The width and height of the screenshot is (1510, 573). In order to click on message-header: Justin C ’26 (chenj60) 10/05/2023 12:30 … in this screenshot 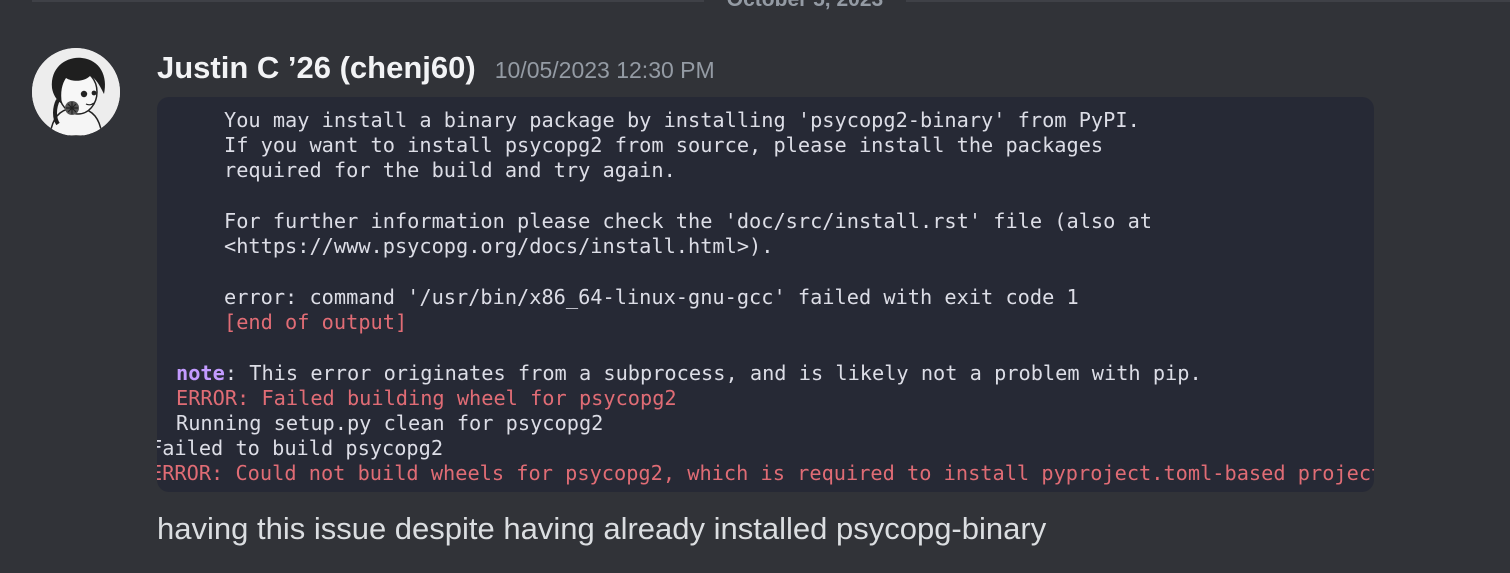, I will do `click(436, 70)`.